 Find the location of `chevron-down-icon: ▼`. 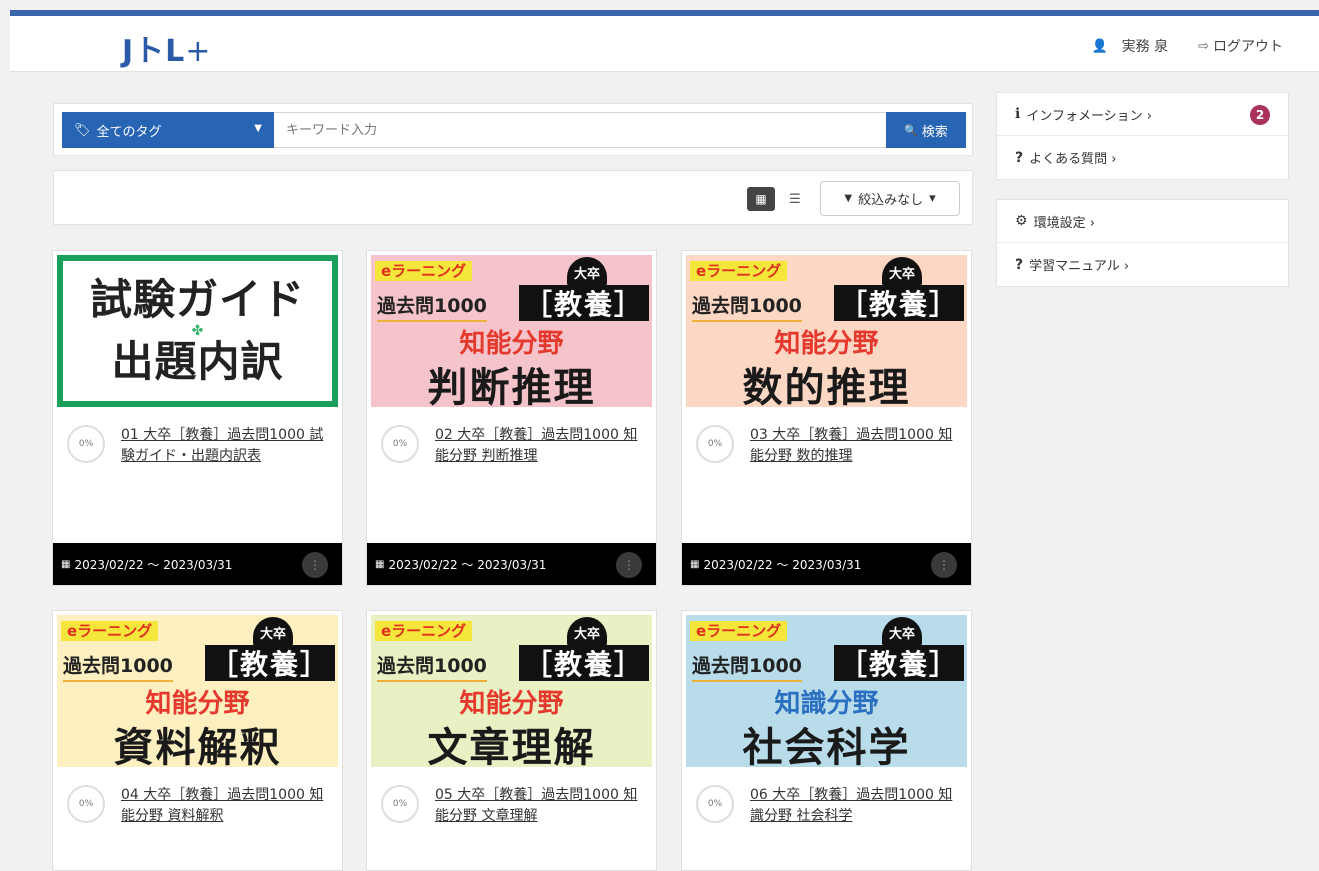

chevron-down-icon: ▼ is located at coordinates (258, 128).